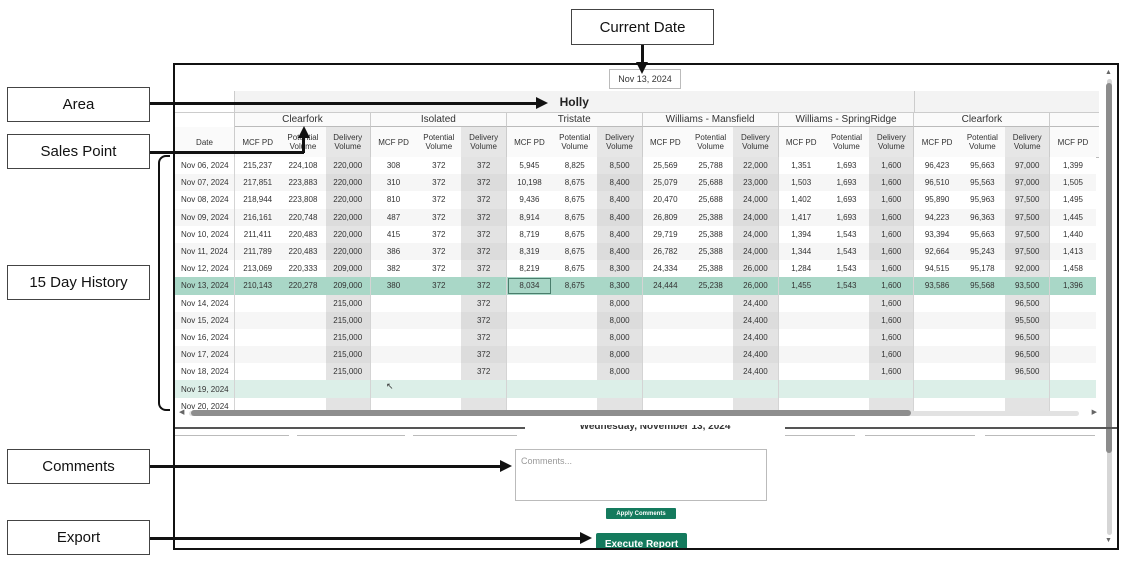 The width and height of the screenshot is (1125, 563). Describe the element at coordinates (756, 355) in the screenshot. I see `grid-cell: 24,400` at that location.